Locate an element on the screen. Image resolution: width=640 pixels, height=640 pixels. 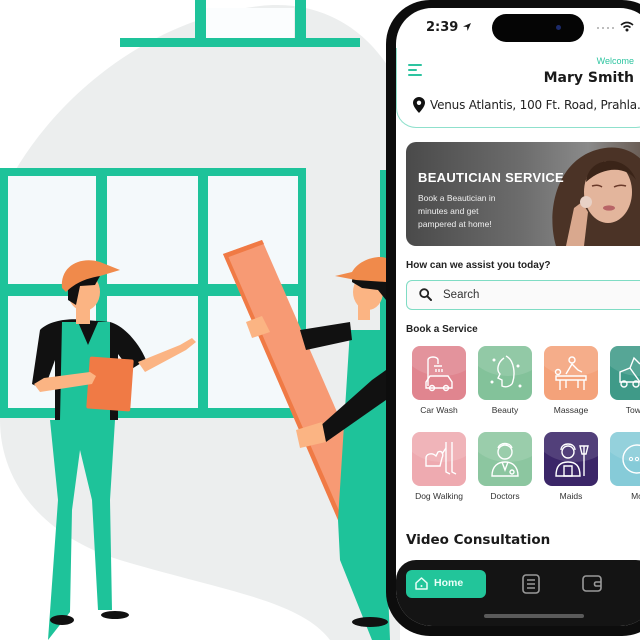
book-service-label: Book a Service is located at coordinates (442, 329).